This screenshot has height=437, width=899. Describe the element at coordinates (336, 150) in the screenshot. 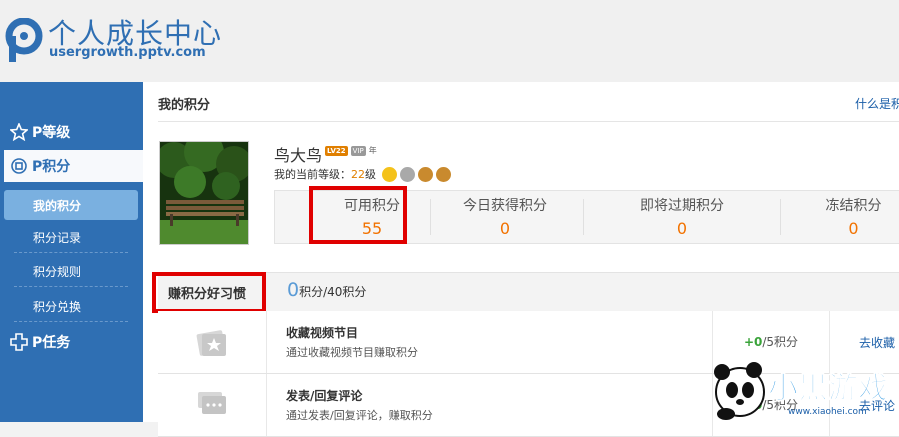

I see `level-badge: LV22` at that location.